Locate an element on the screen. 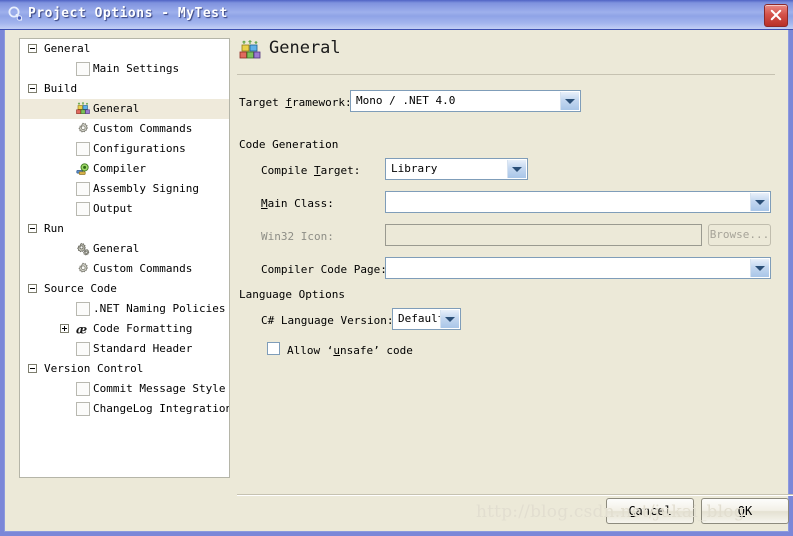 The width and height of the screenshot is (793, 536). csharp-version-label: C# Language Version: is located at coordinates (327, 320).